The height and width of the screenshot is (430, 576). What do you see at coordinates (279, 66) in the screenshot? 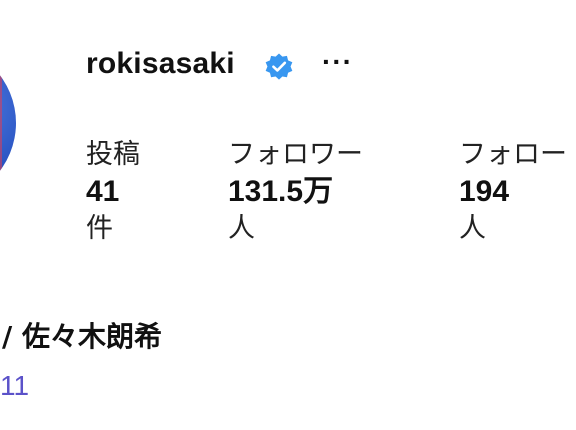
I see `verified-badge-icon` at bounding box center [279, 66].